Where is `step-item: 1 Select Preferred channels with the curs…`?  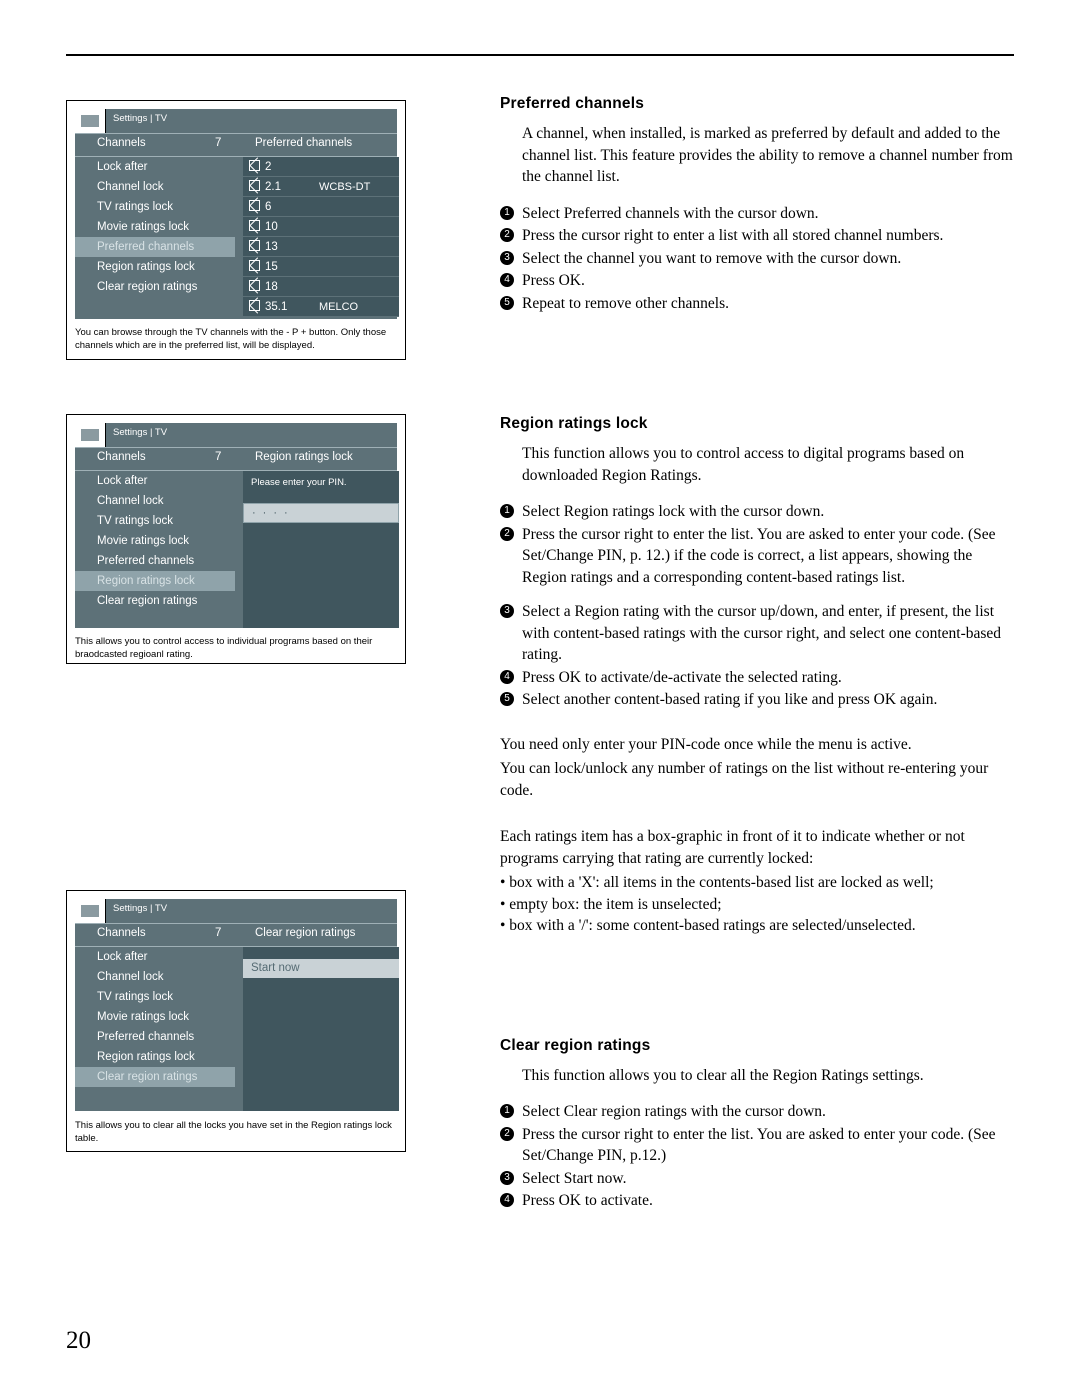 step-item: 1 Select Preferred channels with the curs… is located at coordinates (760, 214).